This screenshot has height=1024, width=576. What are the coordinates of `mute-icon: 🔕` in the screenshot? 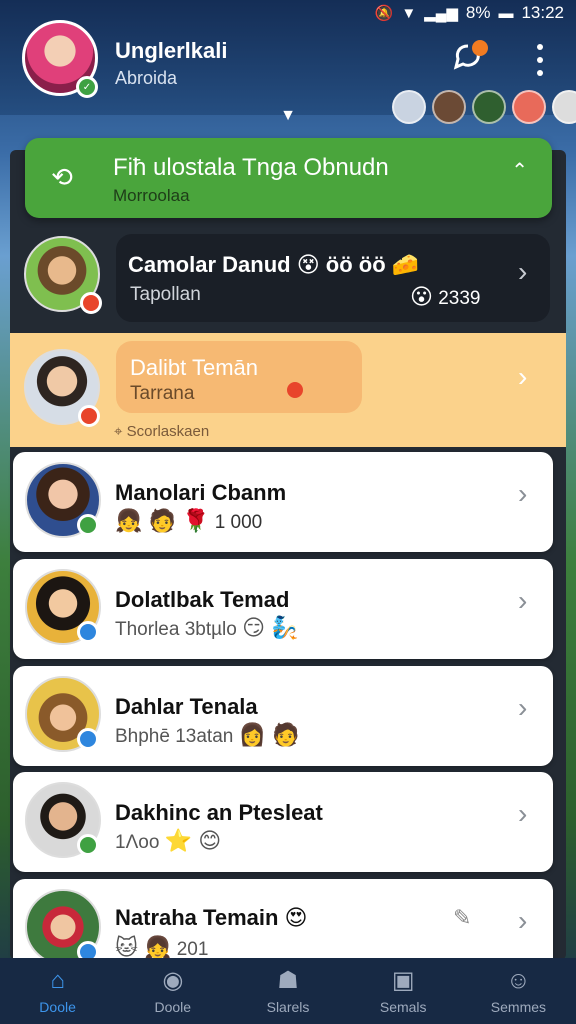 It's located at (384, 13).